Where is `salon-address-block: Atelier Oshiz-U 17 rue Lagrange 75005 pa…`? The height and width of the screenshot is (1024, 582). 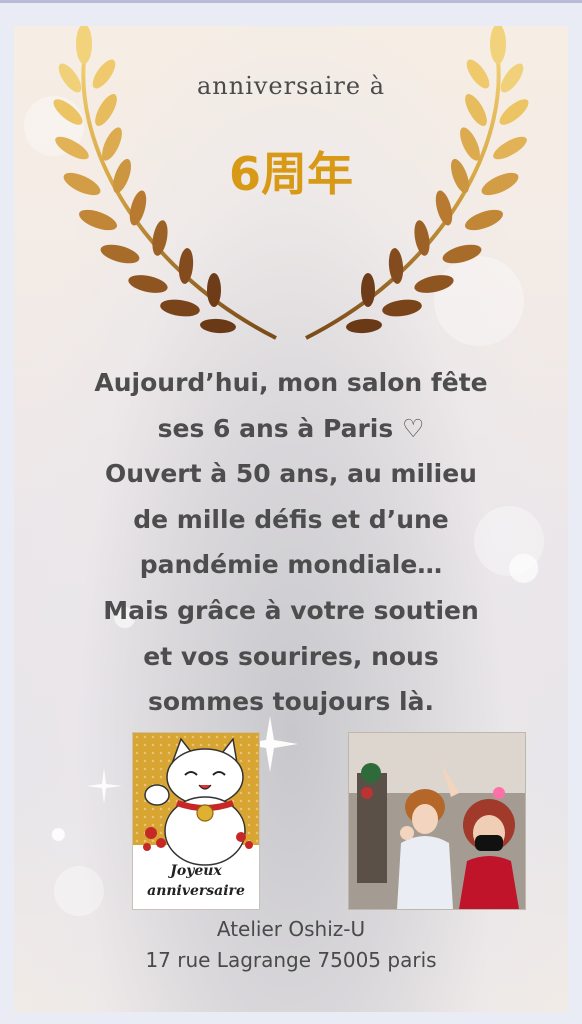
salon-address-block: Atelier Oshiz-U 17 rue Lagrange 75005 pa… is located at coordinates (291, 945).